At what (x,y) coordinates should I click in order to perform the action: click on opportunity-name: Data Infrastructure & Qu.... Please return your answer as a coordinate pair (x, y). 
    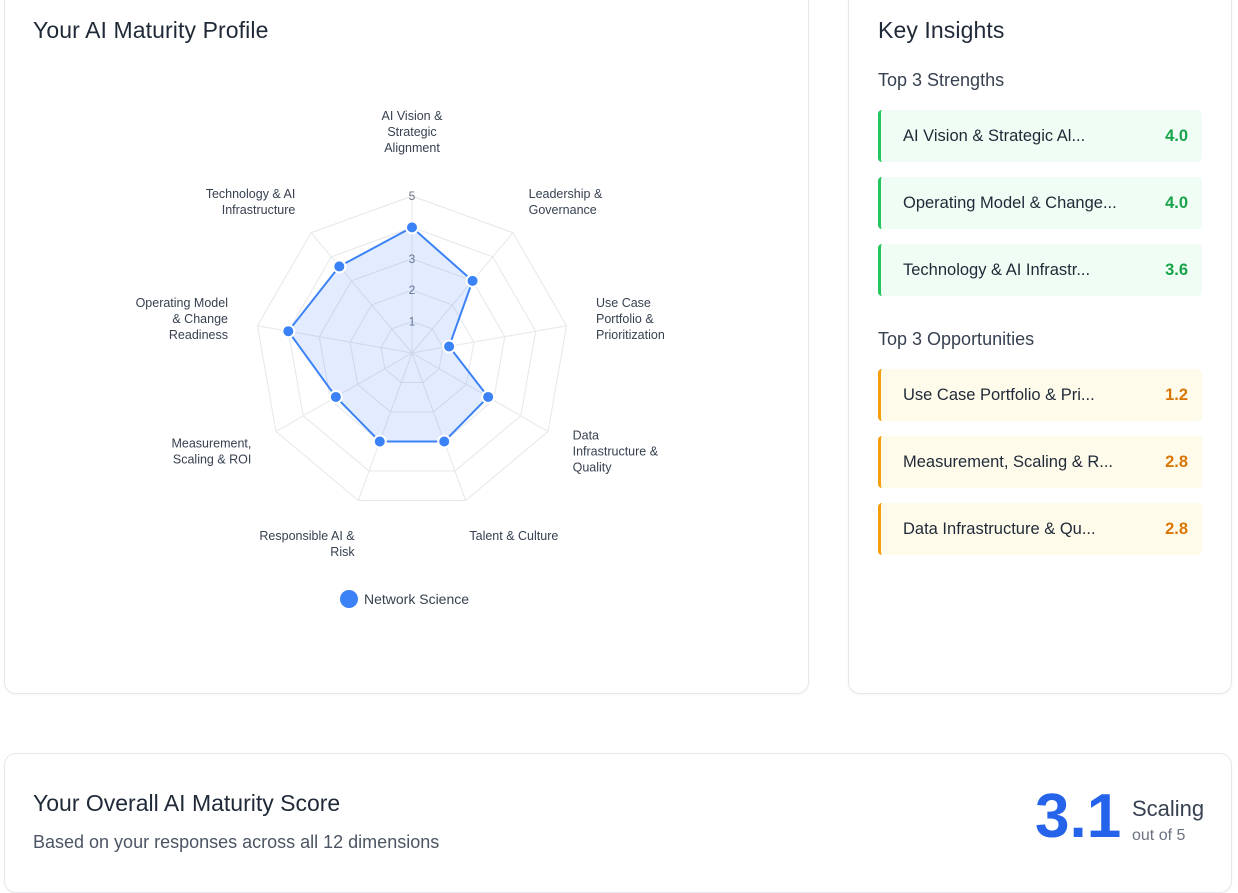
    Looking at the image, I should click on (999, 528).